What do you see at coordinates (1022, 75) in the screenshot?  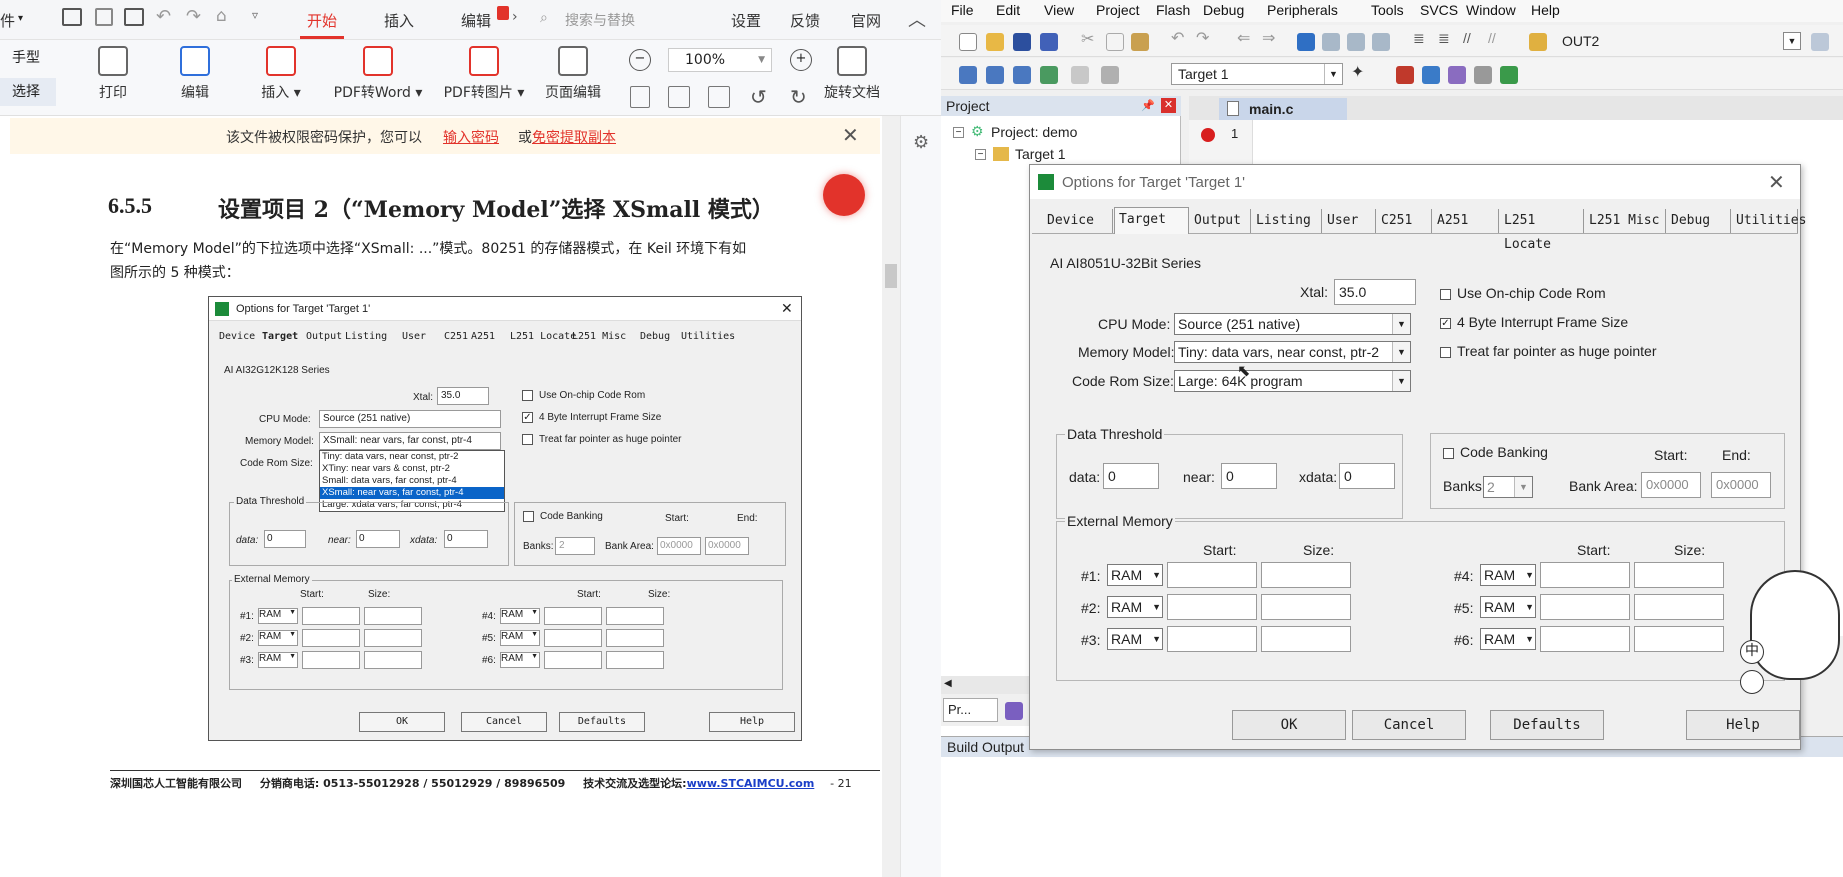 I see `rebuild-icon` at bounding box center [1022, 75].